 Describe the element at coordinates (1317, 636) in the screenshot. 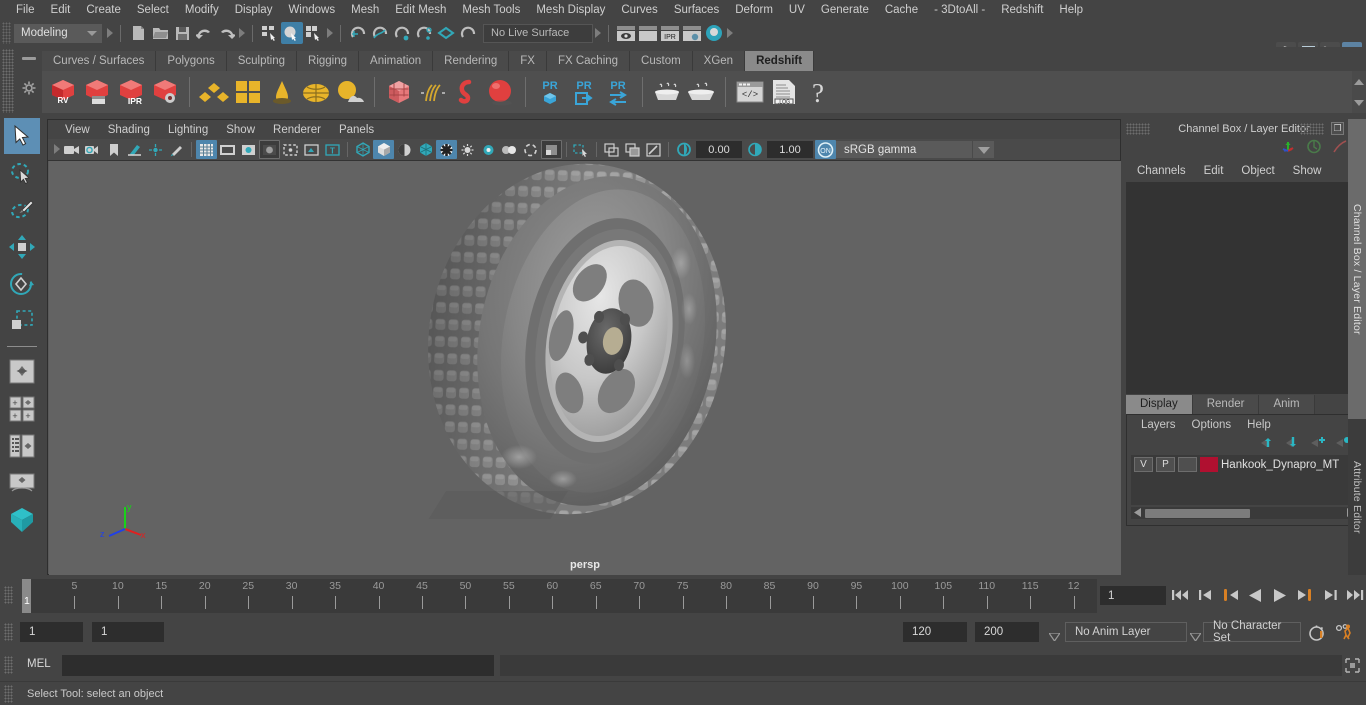

I see `auto-keyframe-icon` at that location.